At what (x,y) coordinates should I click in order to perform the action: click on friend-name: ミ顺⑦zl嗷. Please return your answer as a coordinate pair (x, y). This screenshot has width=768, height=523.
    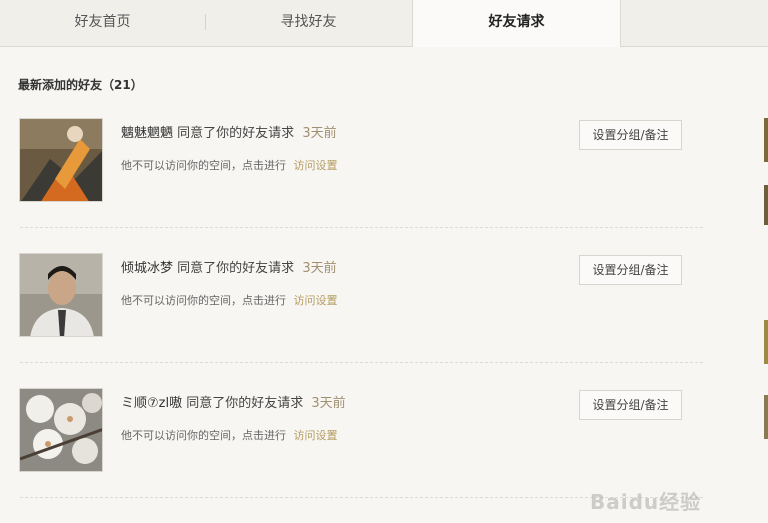
    Looking at the image, I should click on (151, 403).